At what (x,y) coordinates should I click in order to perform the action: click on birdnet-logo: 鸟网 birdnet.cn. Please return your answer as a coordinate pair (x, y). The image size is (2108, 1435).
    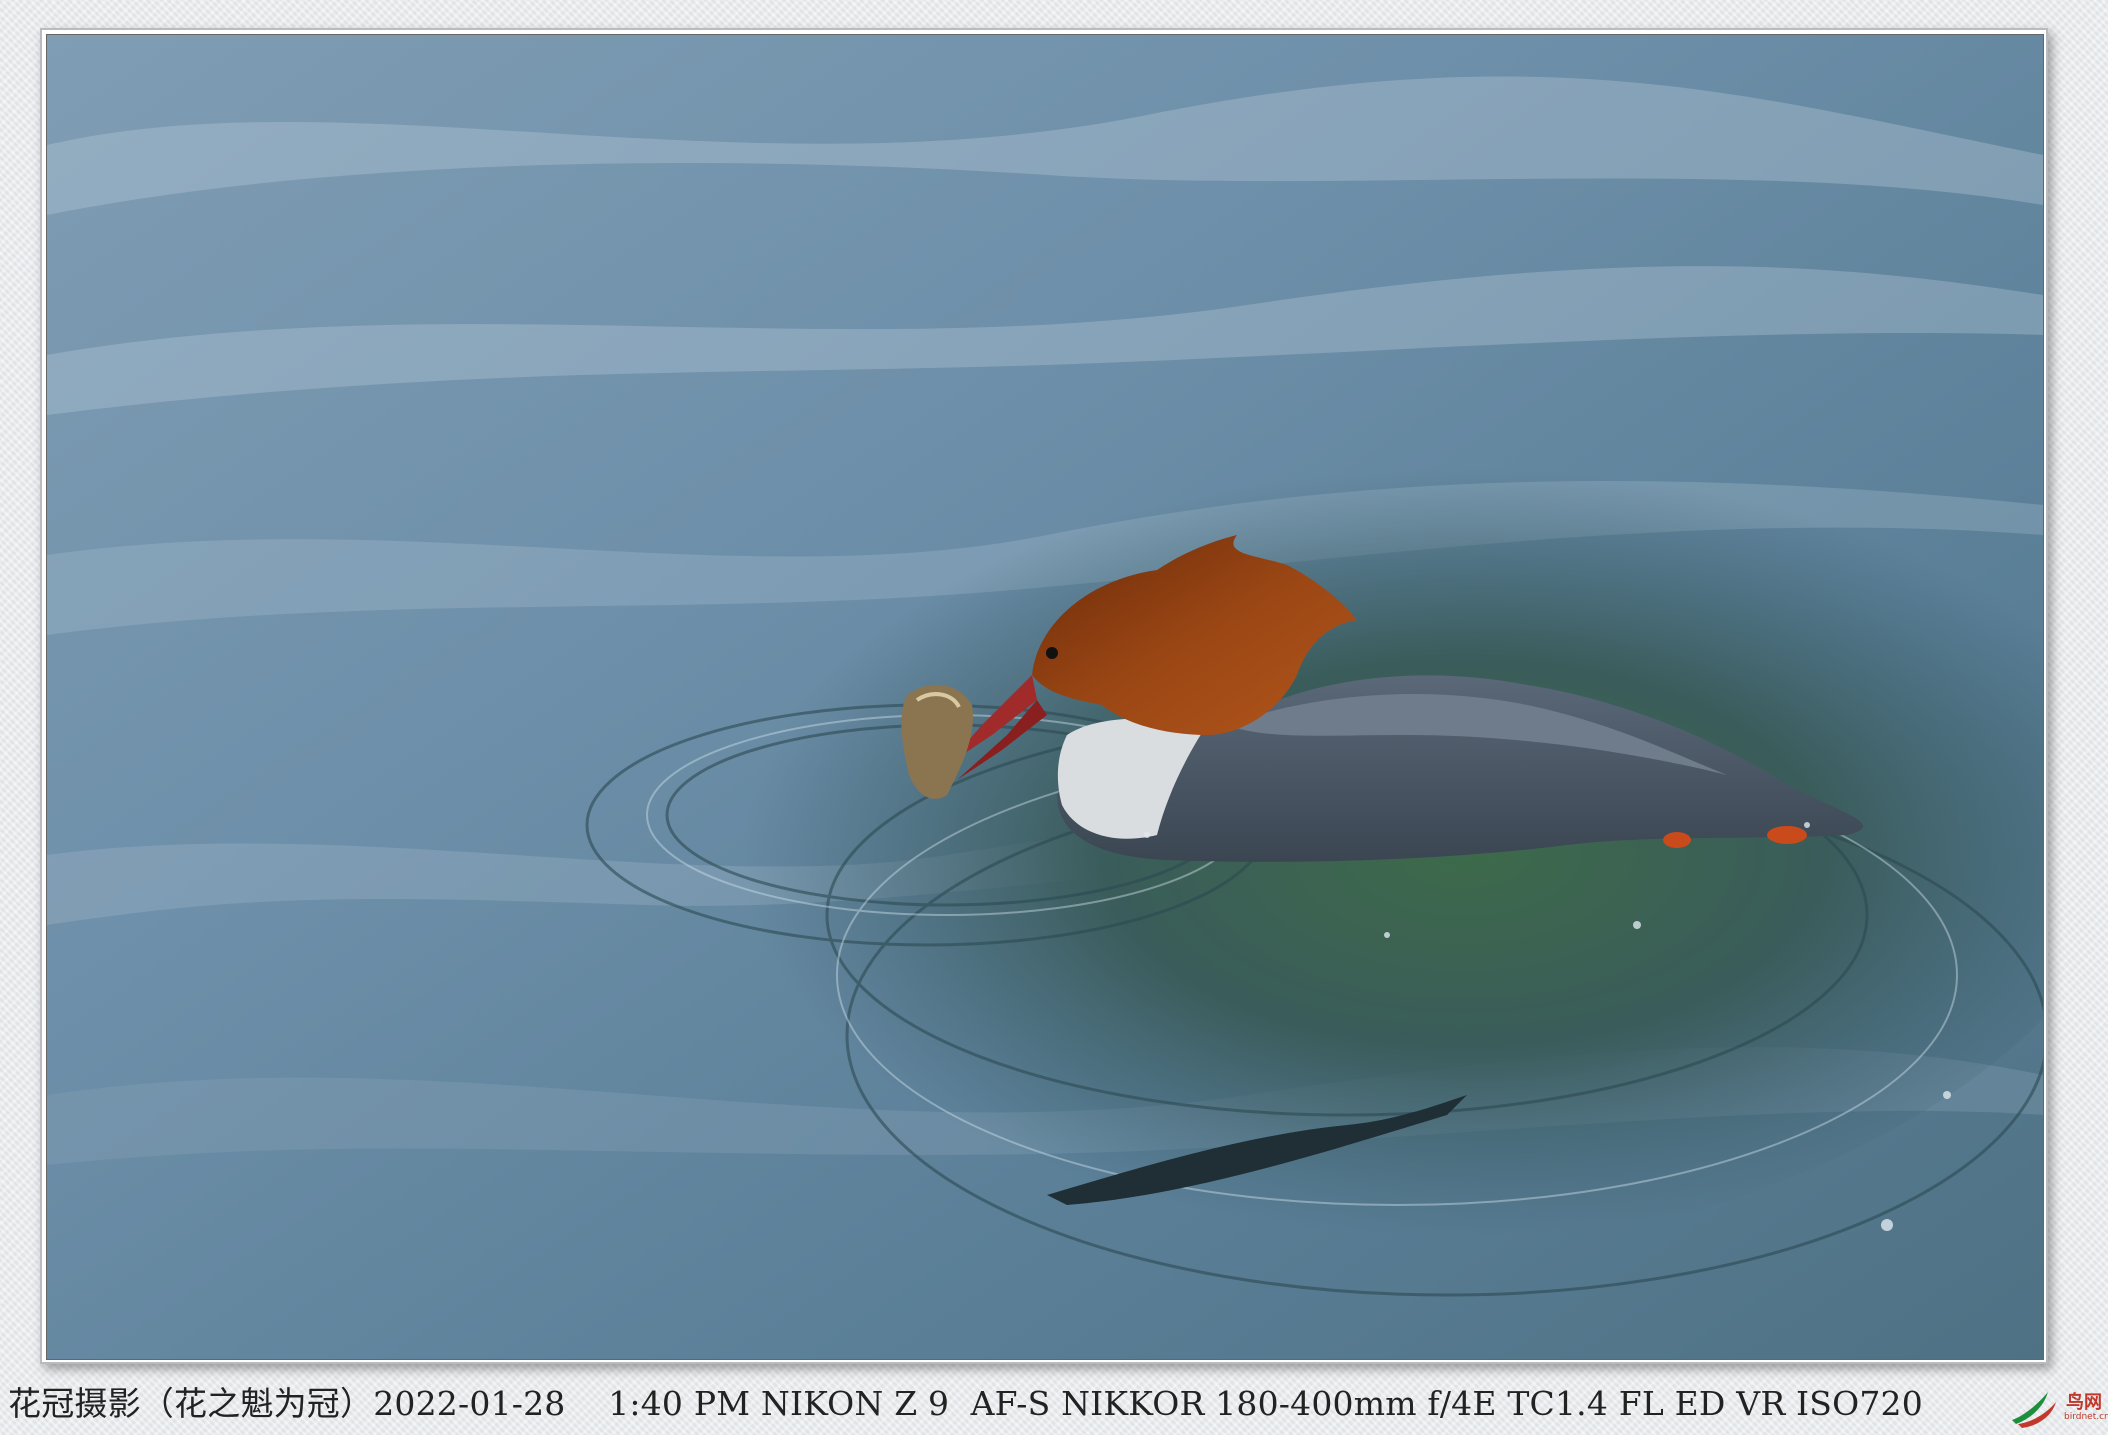
    Looking at the image, I should click on (2058, 1408).